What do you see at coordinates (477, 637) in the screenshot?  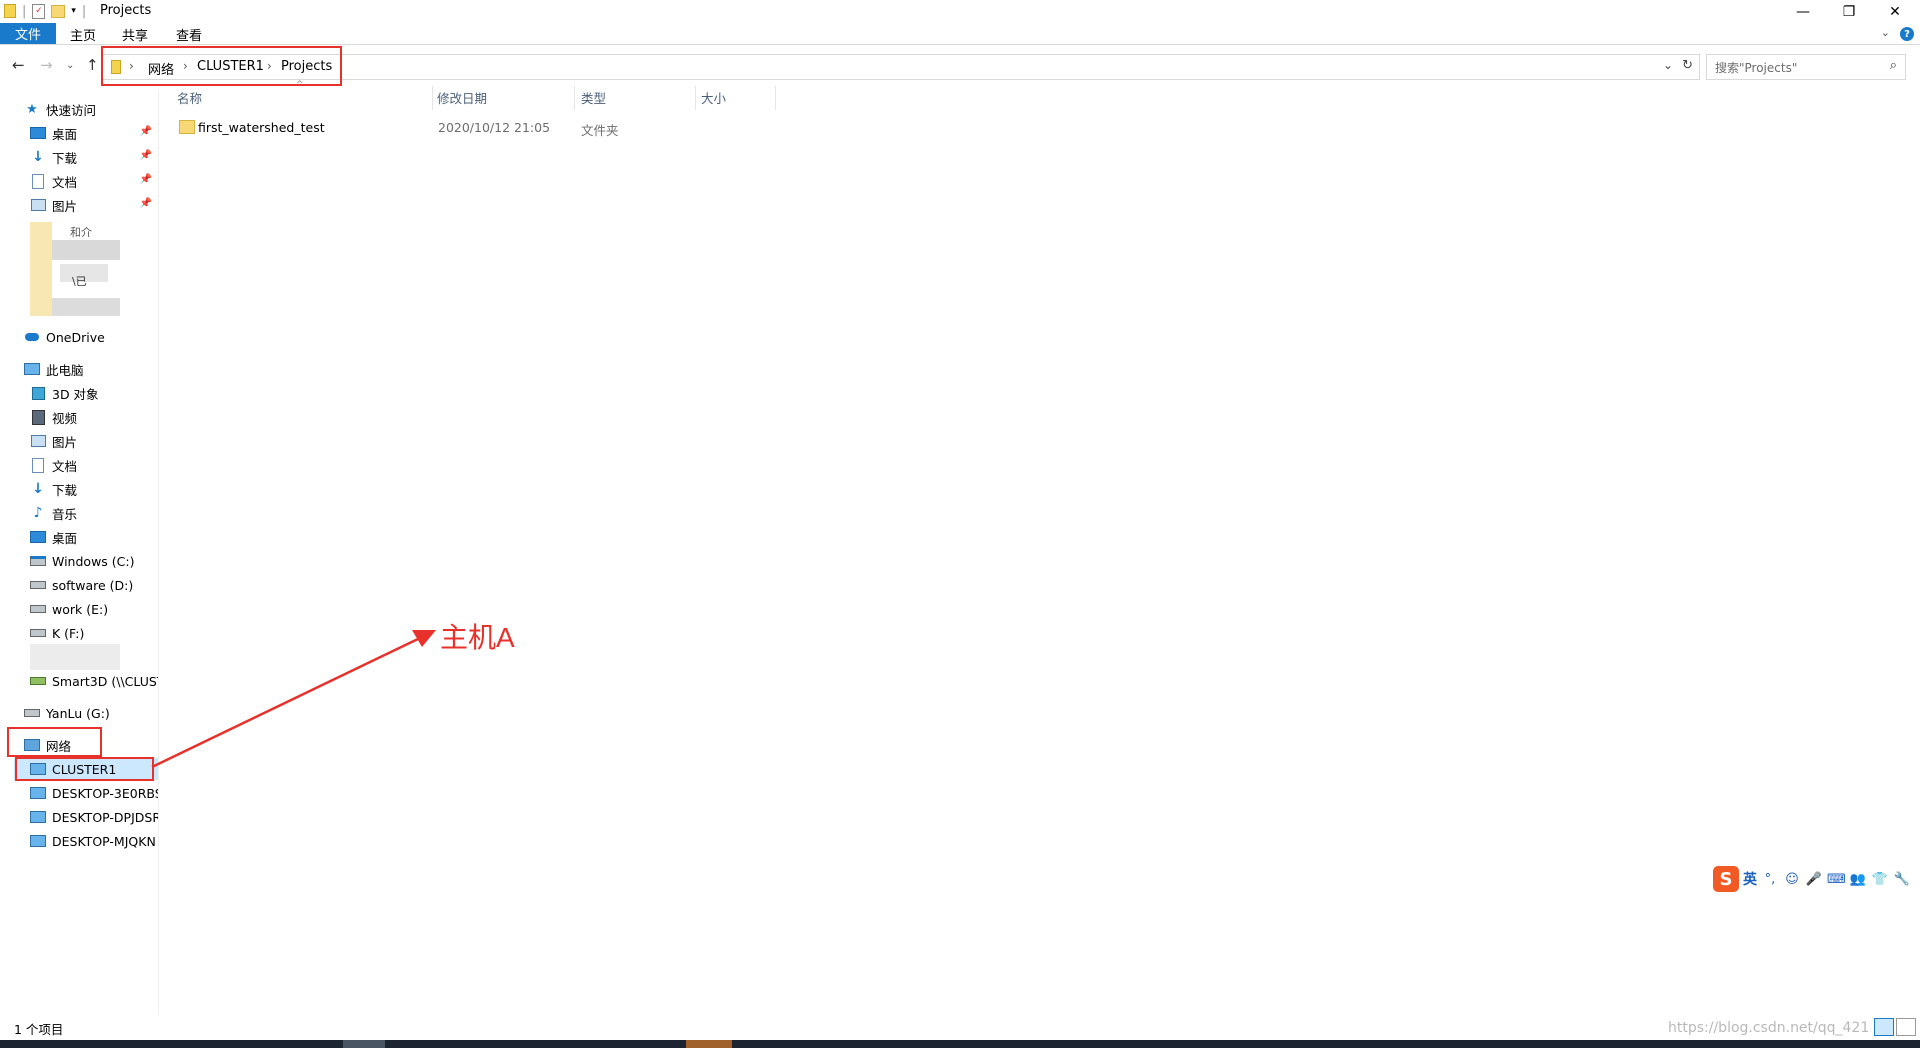 I see `annotation-label: 主机A` at bounding box center [477, 637].